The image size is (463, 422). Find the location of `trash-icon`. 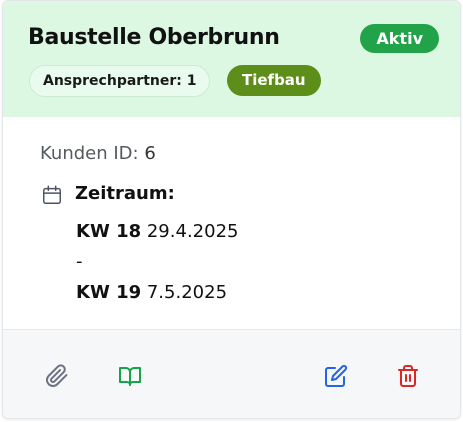

trash-icon is located at coordinates (408, 378).